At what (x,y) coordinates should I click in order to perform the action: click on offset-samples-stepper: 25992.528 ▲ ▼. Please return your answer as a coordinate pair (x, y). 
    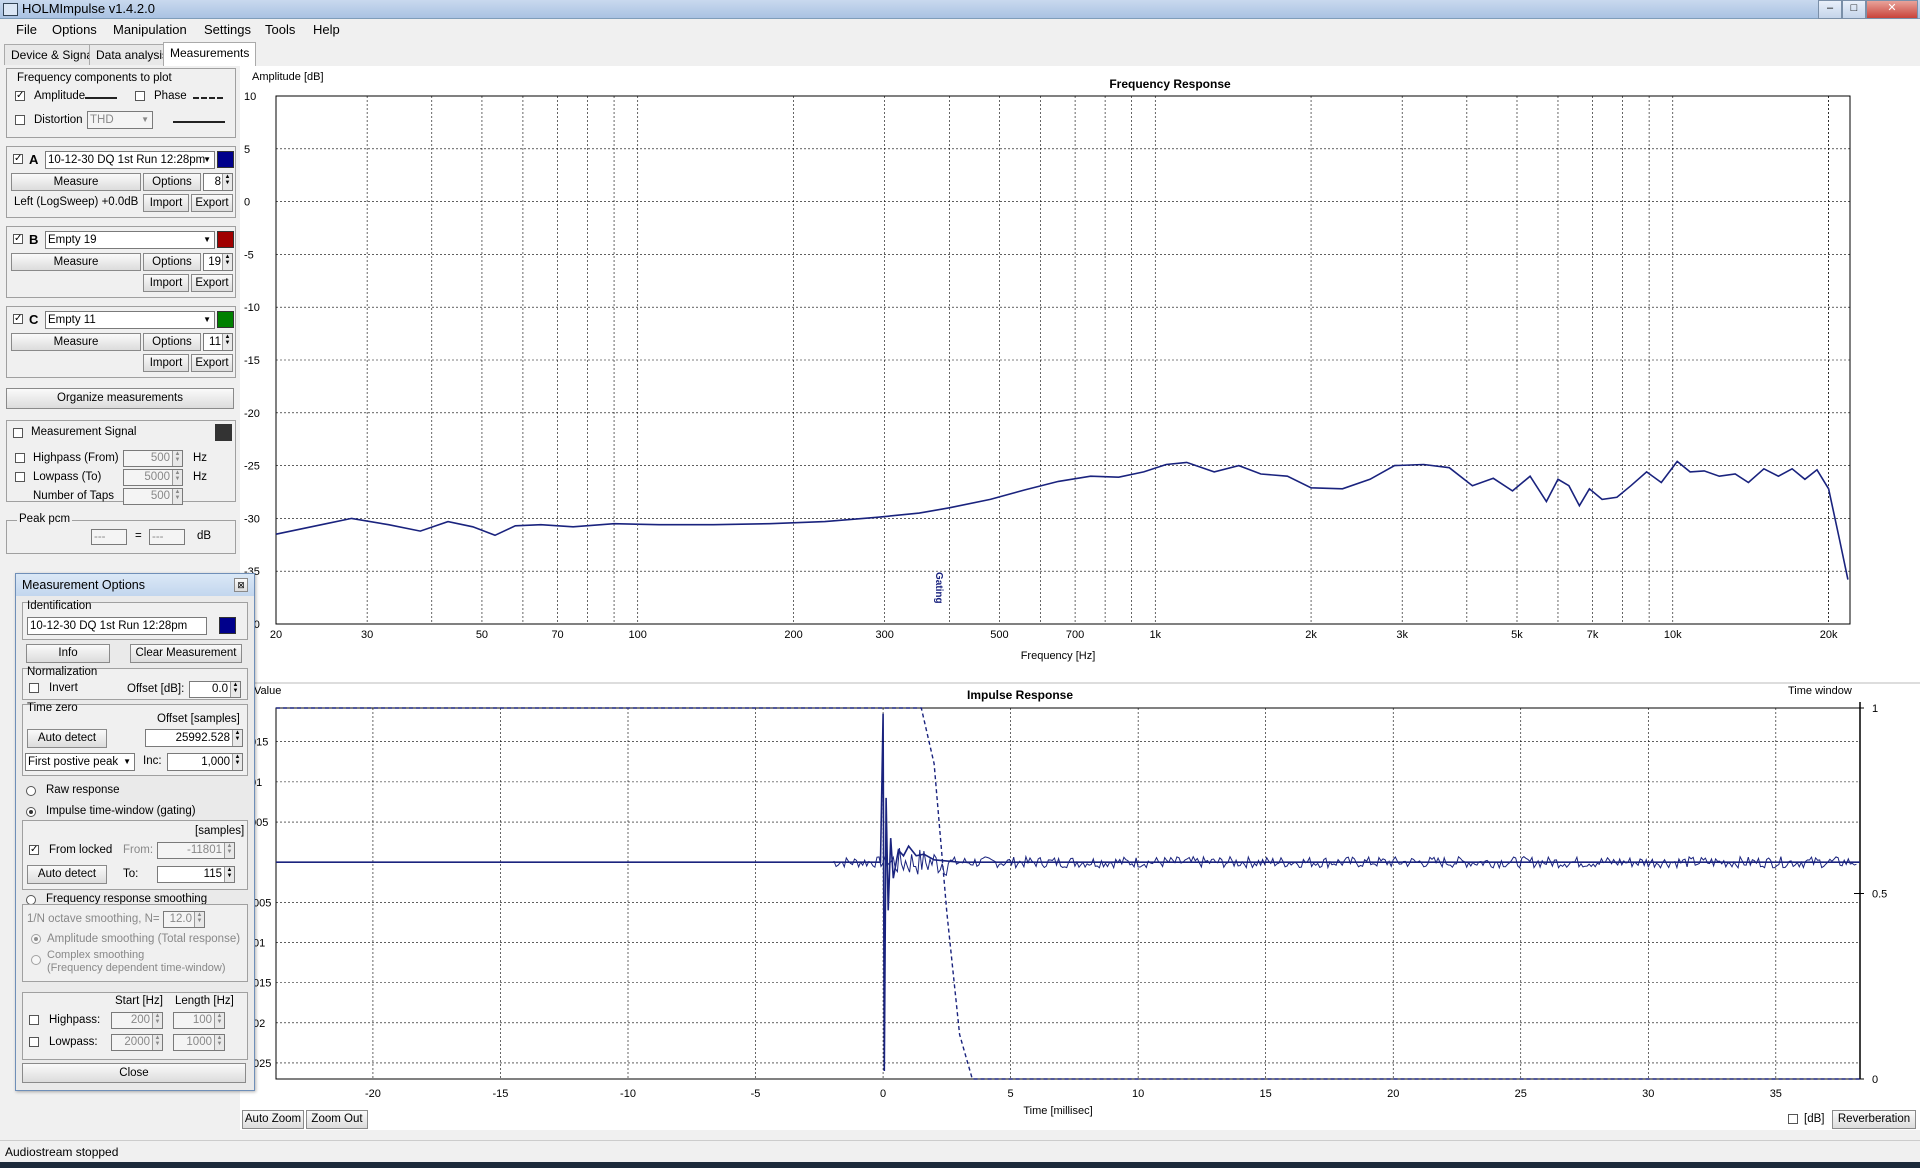
    Looking at the image, I should click on (194, 738).